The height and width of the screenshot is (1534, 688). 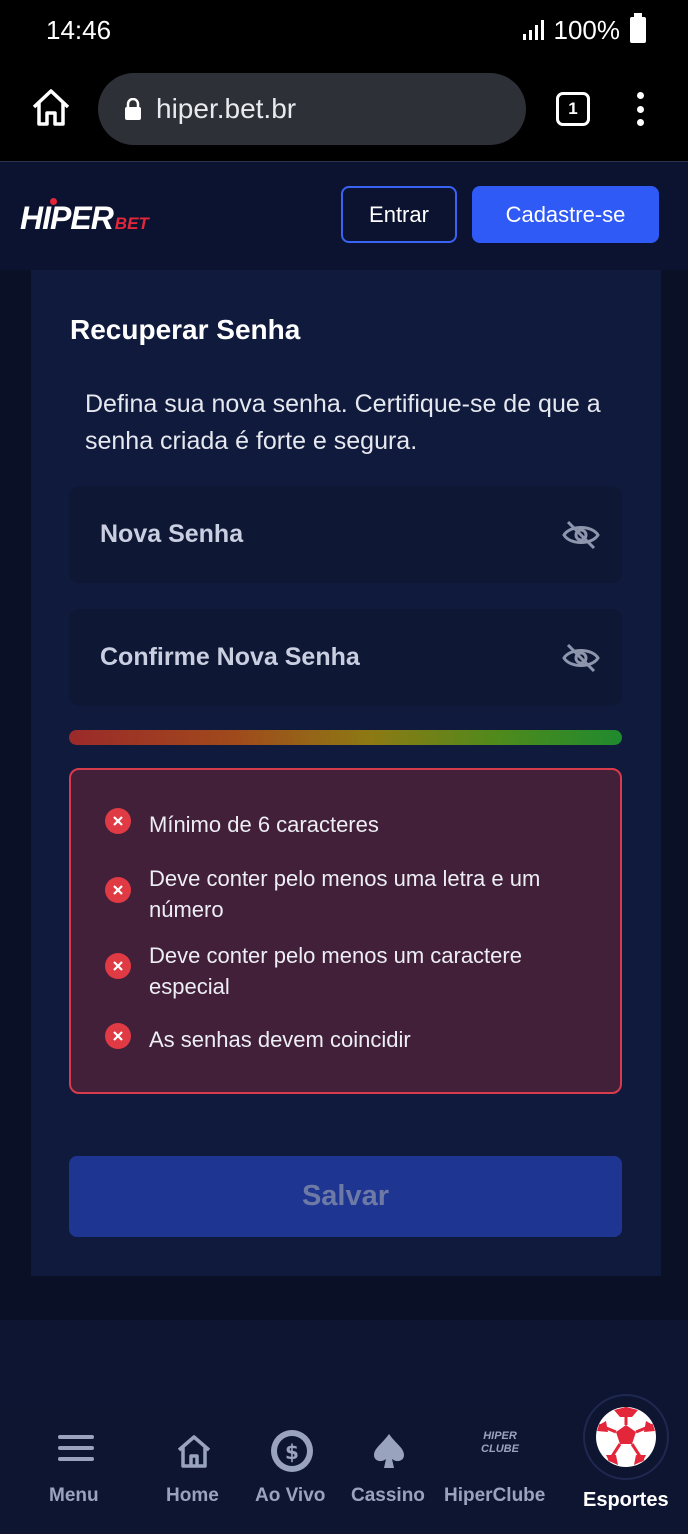 What do you see at coordinates (133, 109) in the screenshot?
I see `lock-icon` at bounding box center [133, 109].